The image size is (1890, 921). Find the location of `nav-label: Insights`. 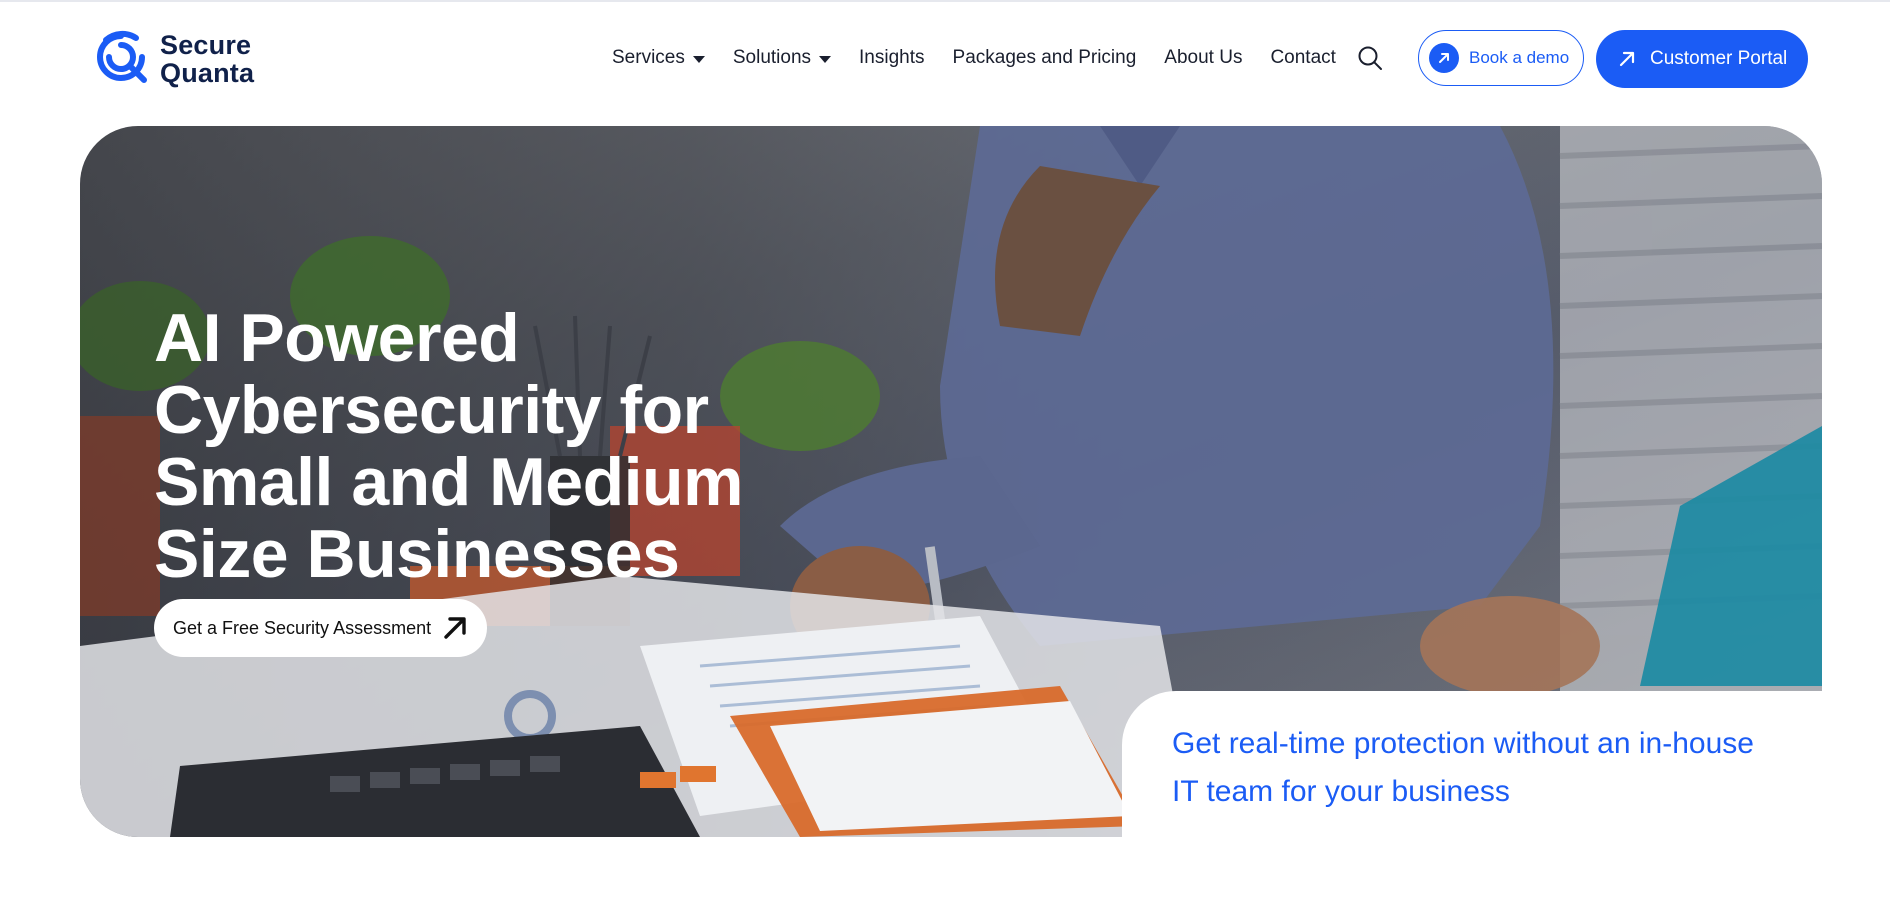

nav-label: Insights is located at coordinates (892, 57).